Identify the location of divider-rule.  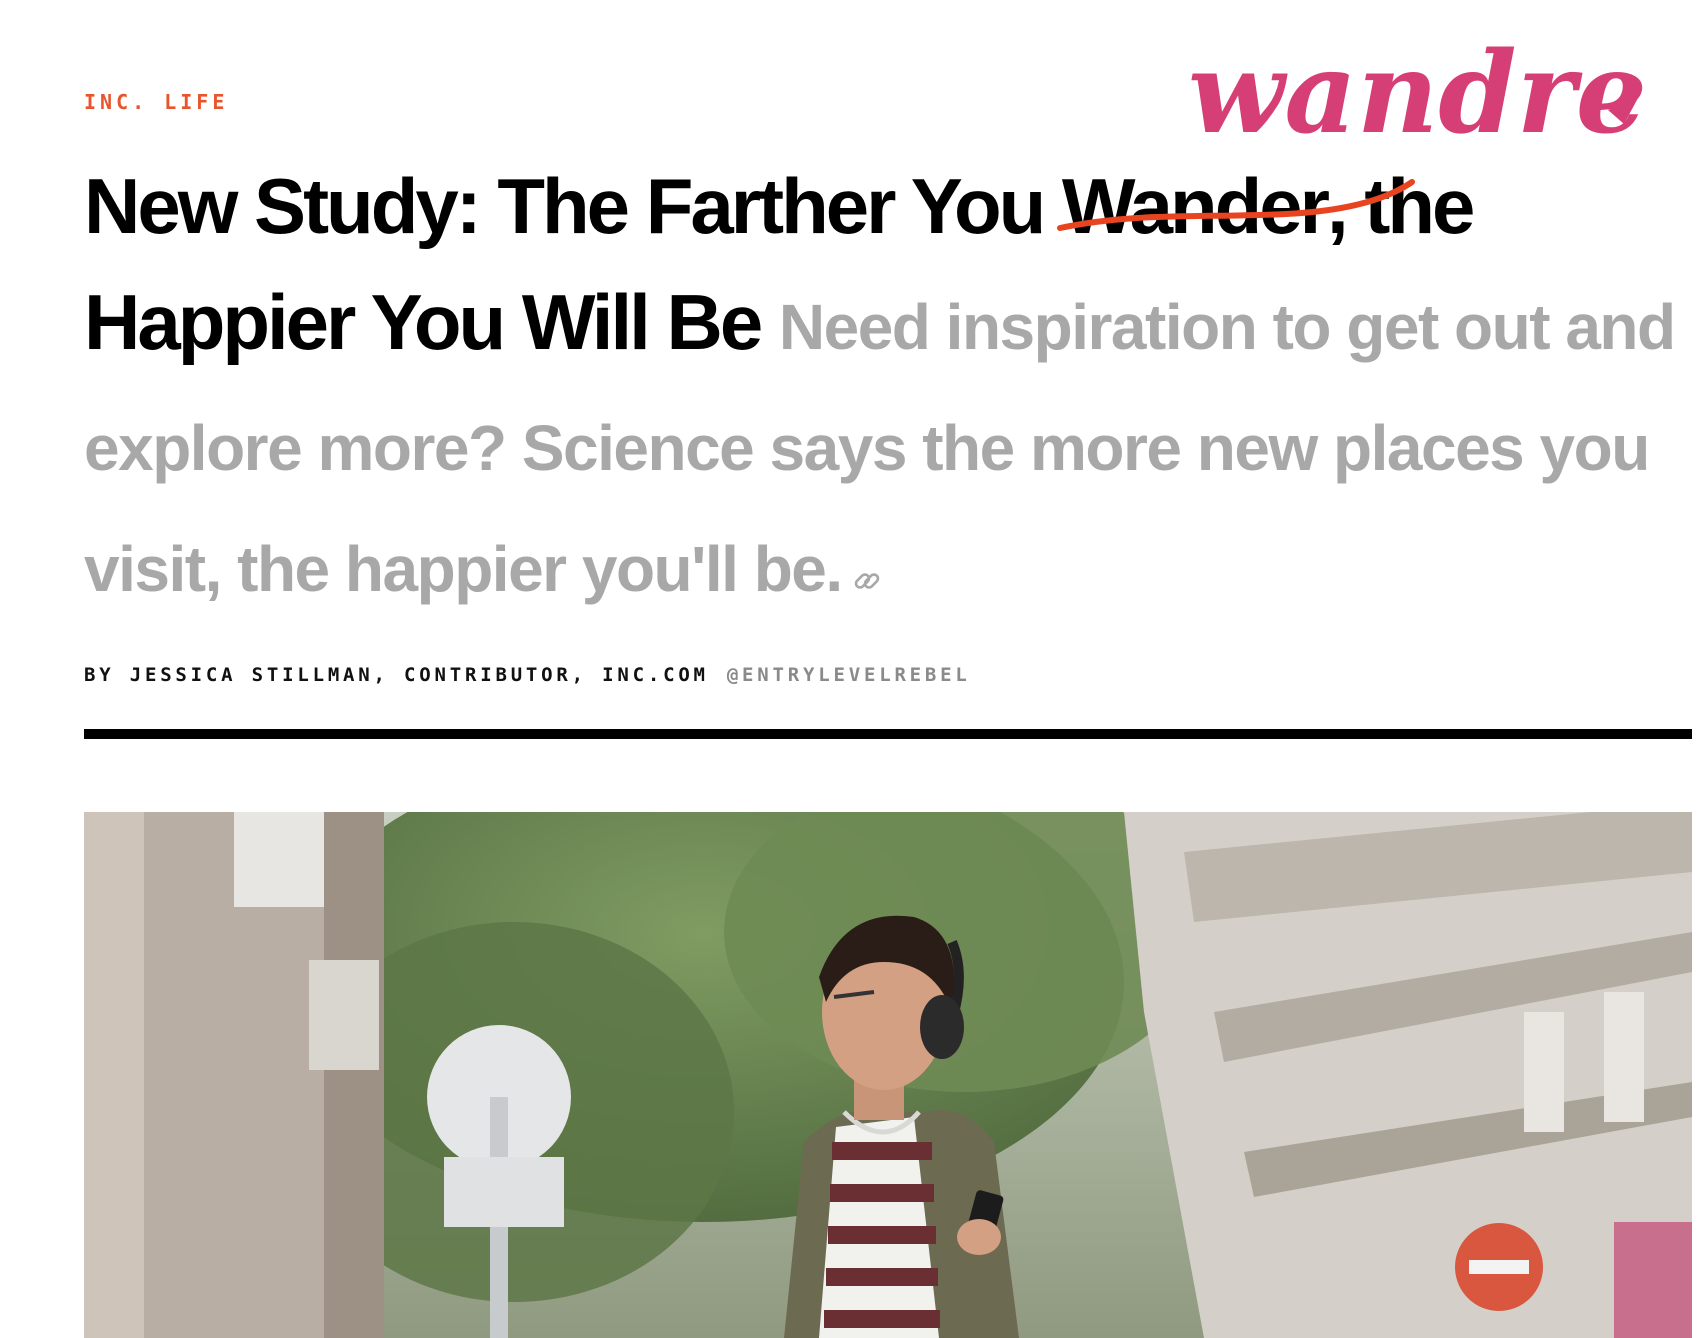
(888, 734).